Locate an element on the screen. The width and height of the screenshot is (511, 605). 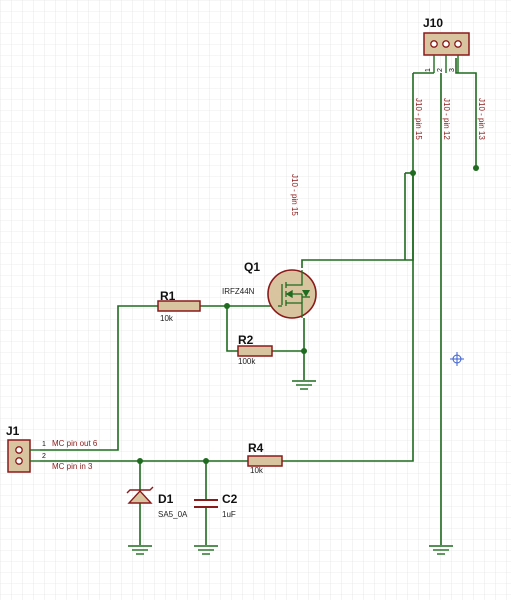
j1-pin2-number: 2 is located at coordinates (44, 456).